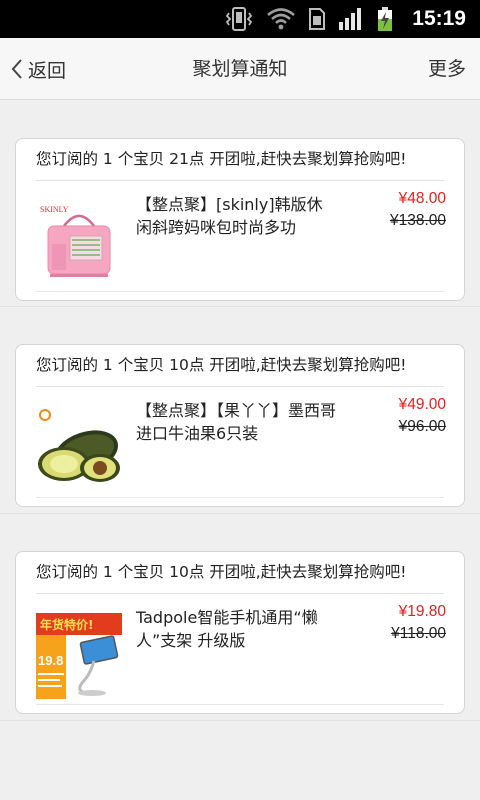 The height and width of the screenshot is (800, 480). I want to click on product-thumbnail: 年货特价! 19.8, so click(79, 656).